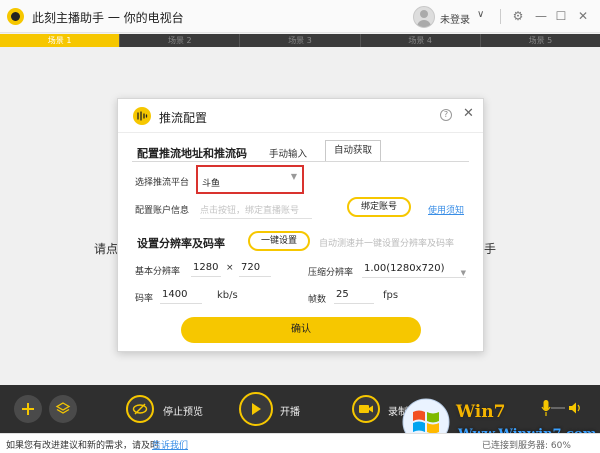 Image resolution: width=600 pixels, height=453 pixels. I want to click on tab-underline, so click(300, 161).